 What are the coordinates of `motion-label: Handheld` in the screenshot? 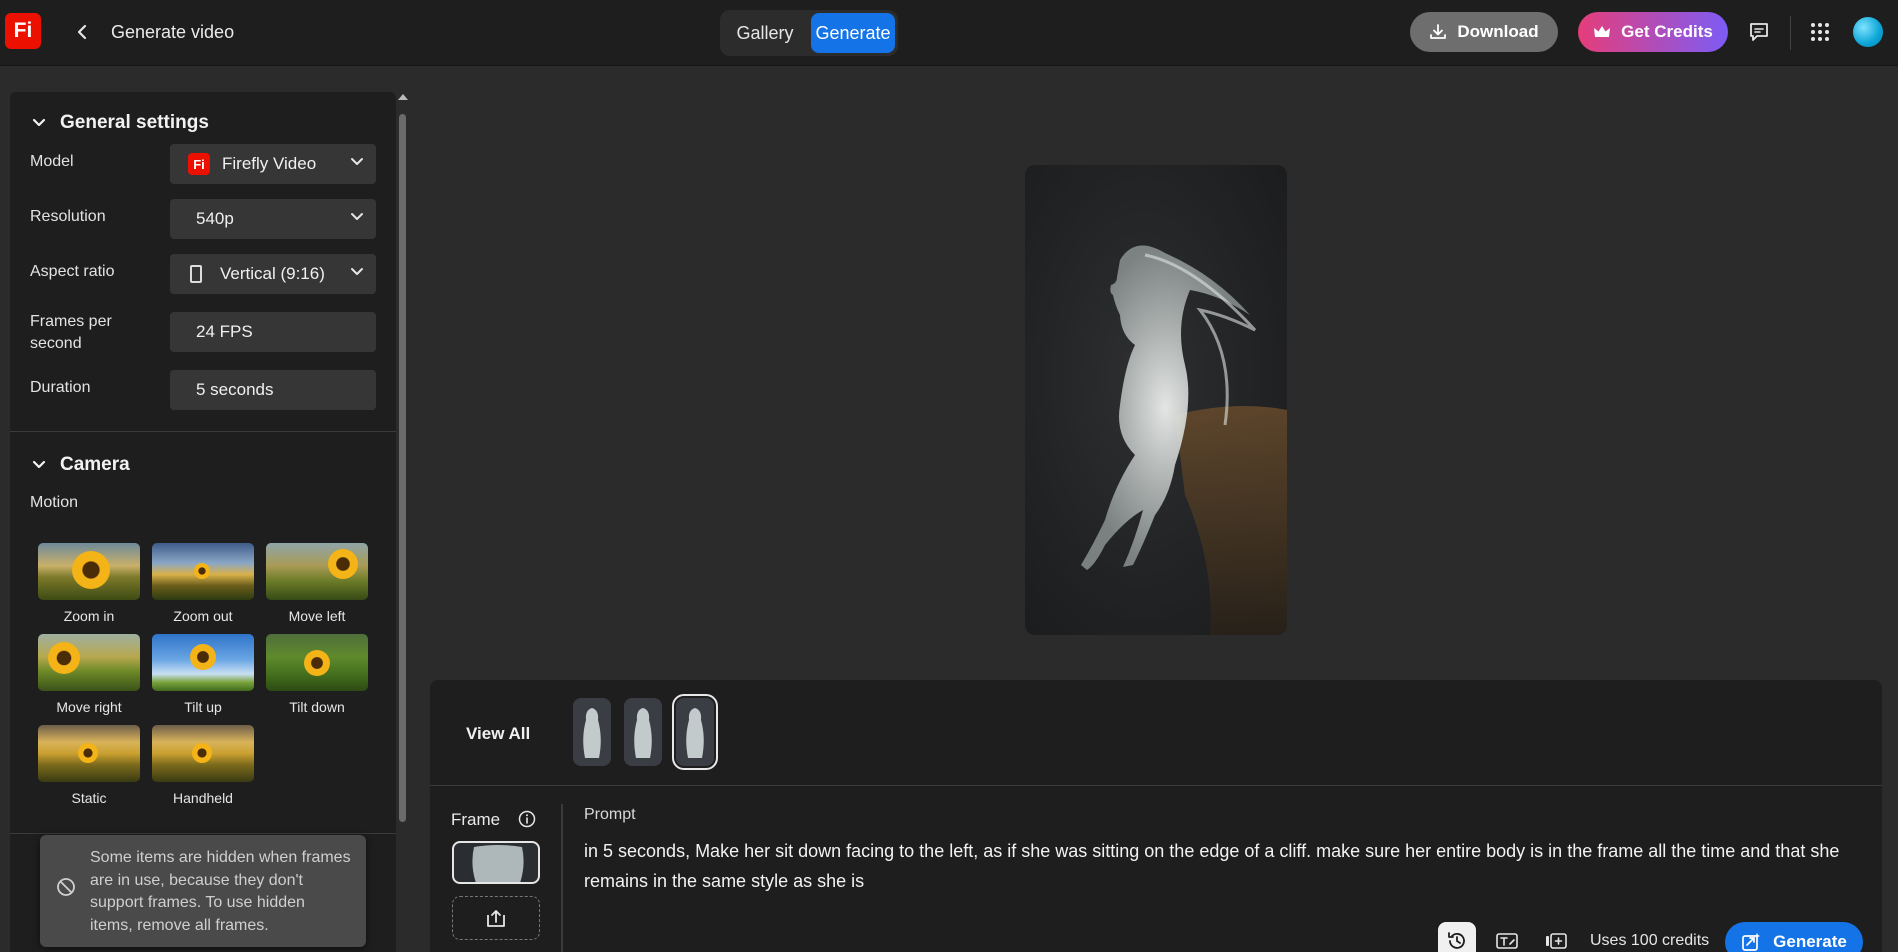 It's located at (203, 798).